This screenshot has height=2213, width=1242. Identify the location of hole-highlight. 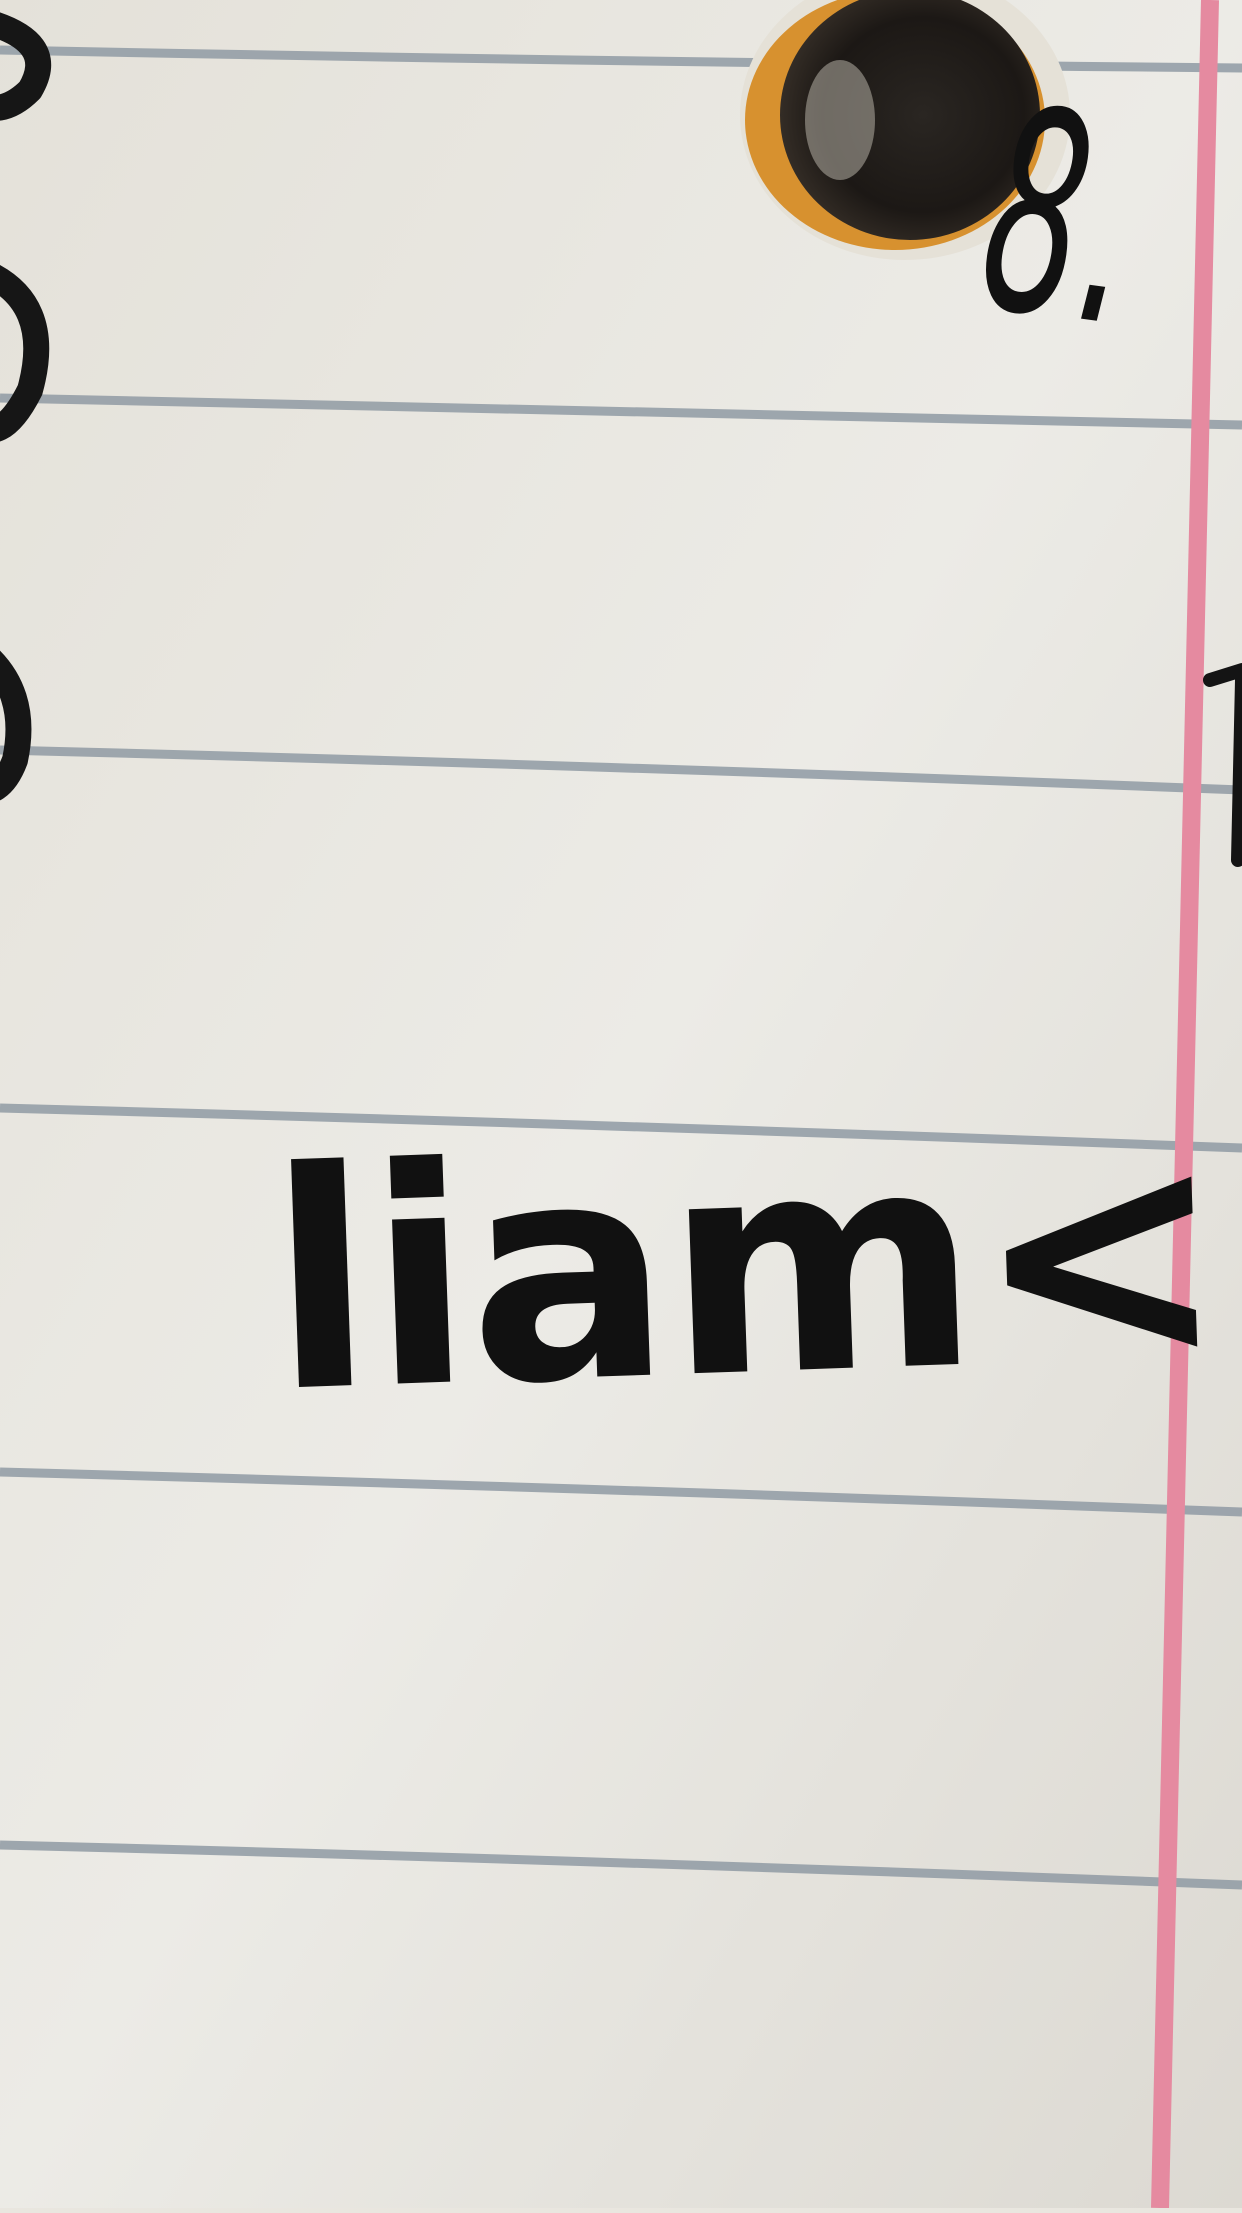
(840, 120).